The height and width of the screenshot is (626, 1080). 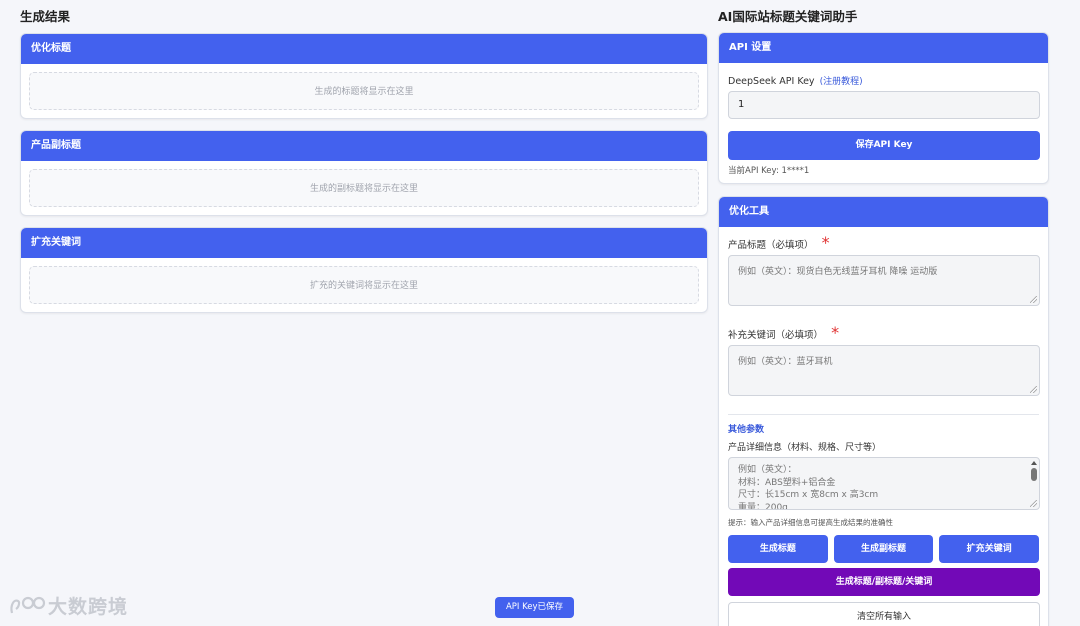 What do you see at coordinates (1034, 474) in the screenshot?
I see `scrollbar-thumb` at bounding box center [1034, 474].